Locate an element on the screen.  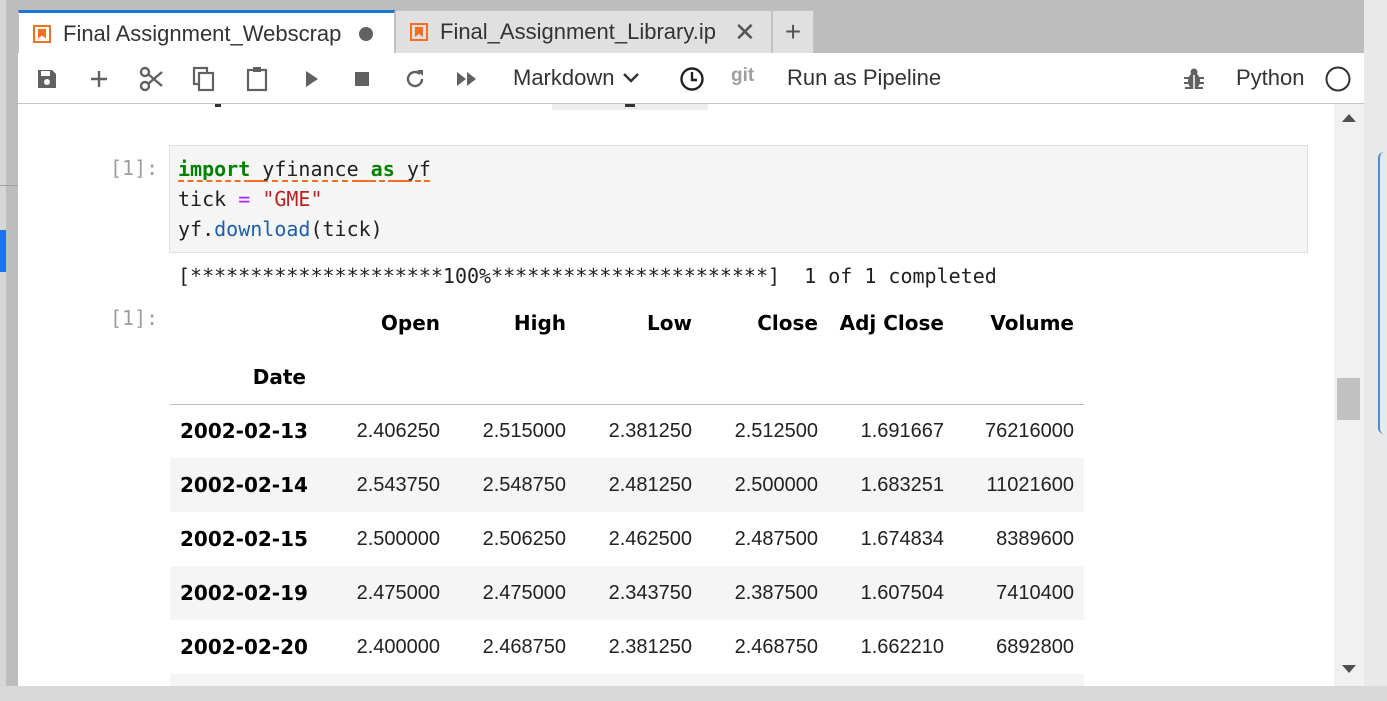
add-tab-button: + is located at coordinates (793, 31).